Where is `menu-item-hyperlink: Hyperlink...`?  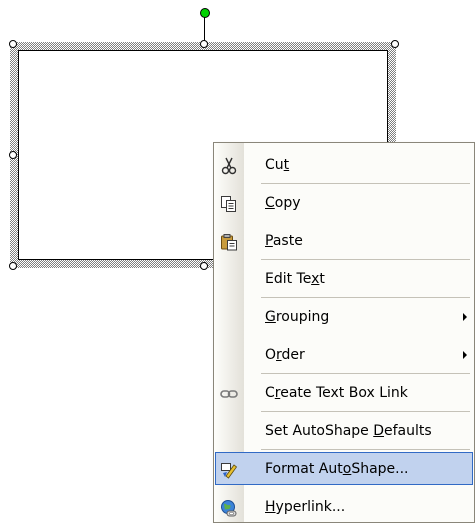
menu-item-hyperlink: Hyperlink... is located at coordinates (344, 505).